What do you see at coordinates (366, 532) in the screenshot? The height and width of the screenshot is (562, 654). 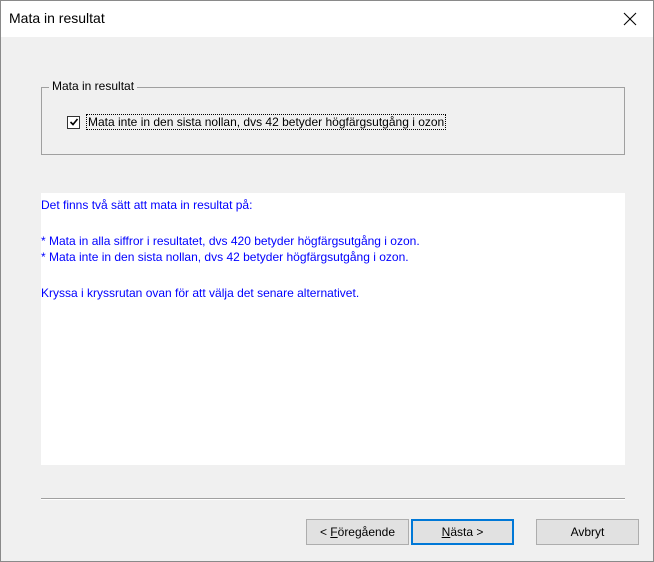 I see `previous-button-label: öregående` at bounding box center [366, 532].